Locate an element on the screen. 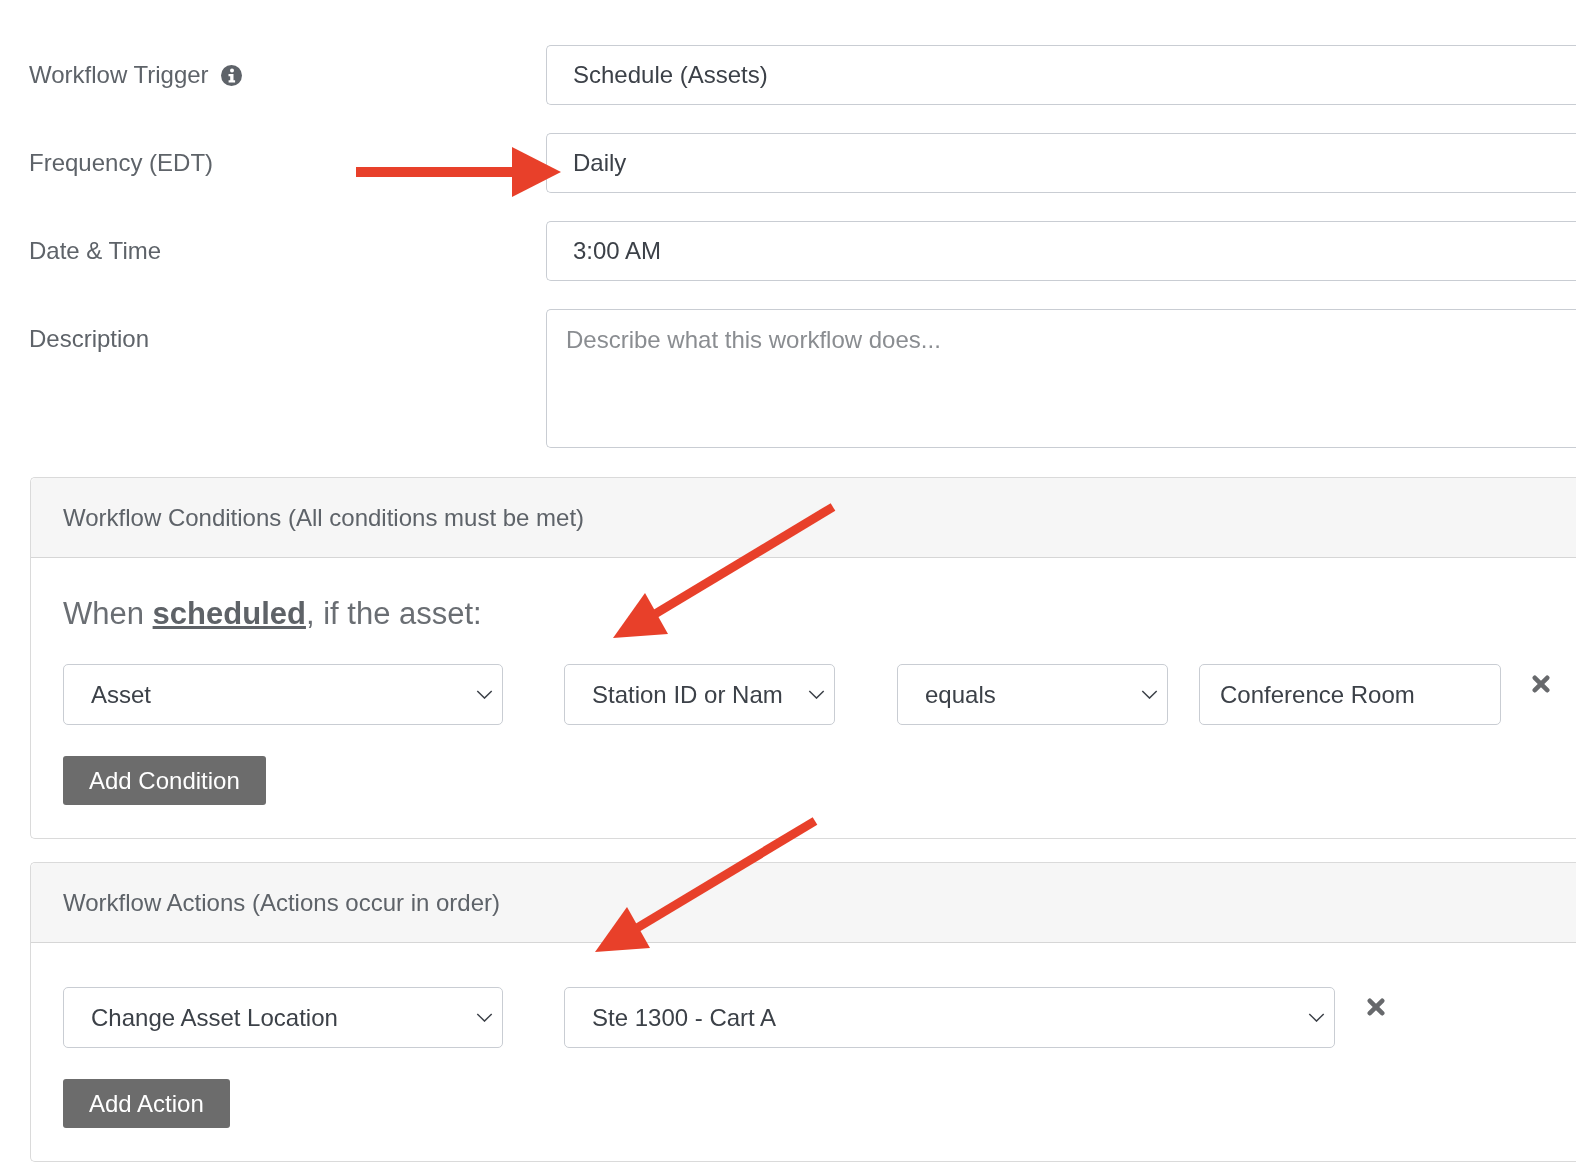 Image resolution: width=1576 pixels, height=1176 pixels. field-label: Date & Time is located at coordinates (95, 251).